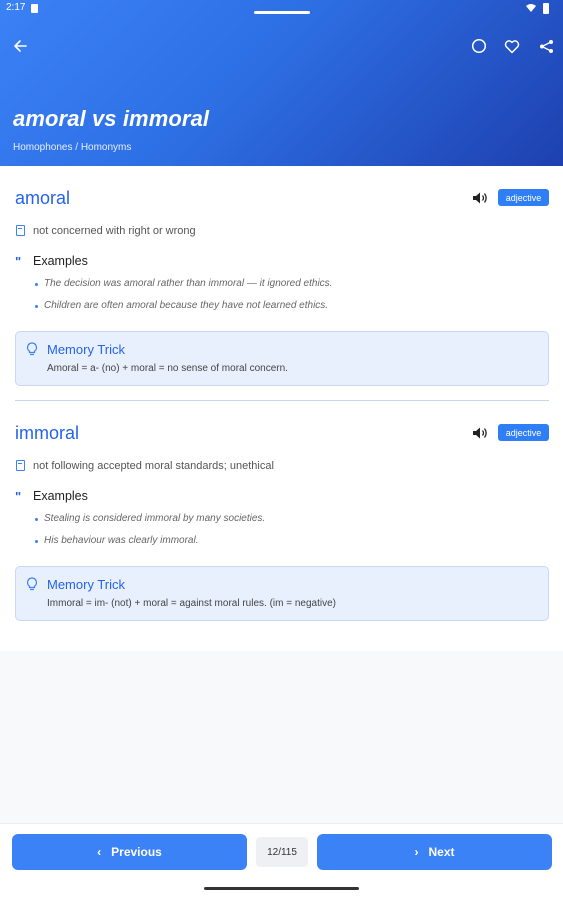 The image size is (563, 900). I want to click on heart-icon, so click(512, 46).